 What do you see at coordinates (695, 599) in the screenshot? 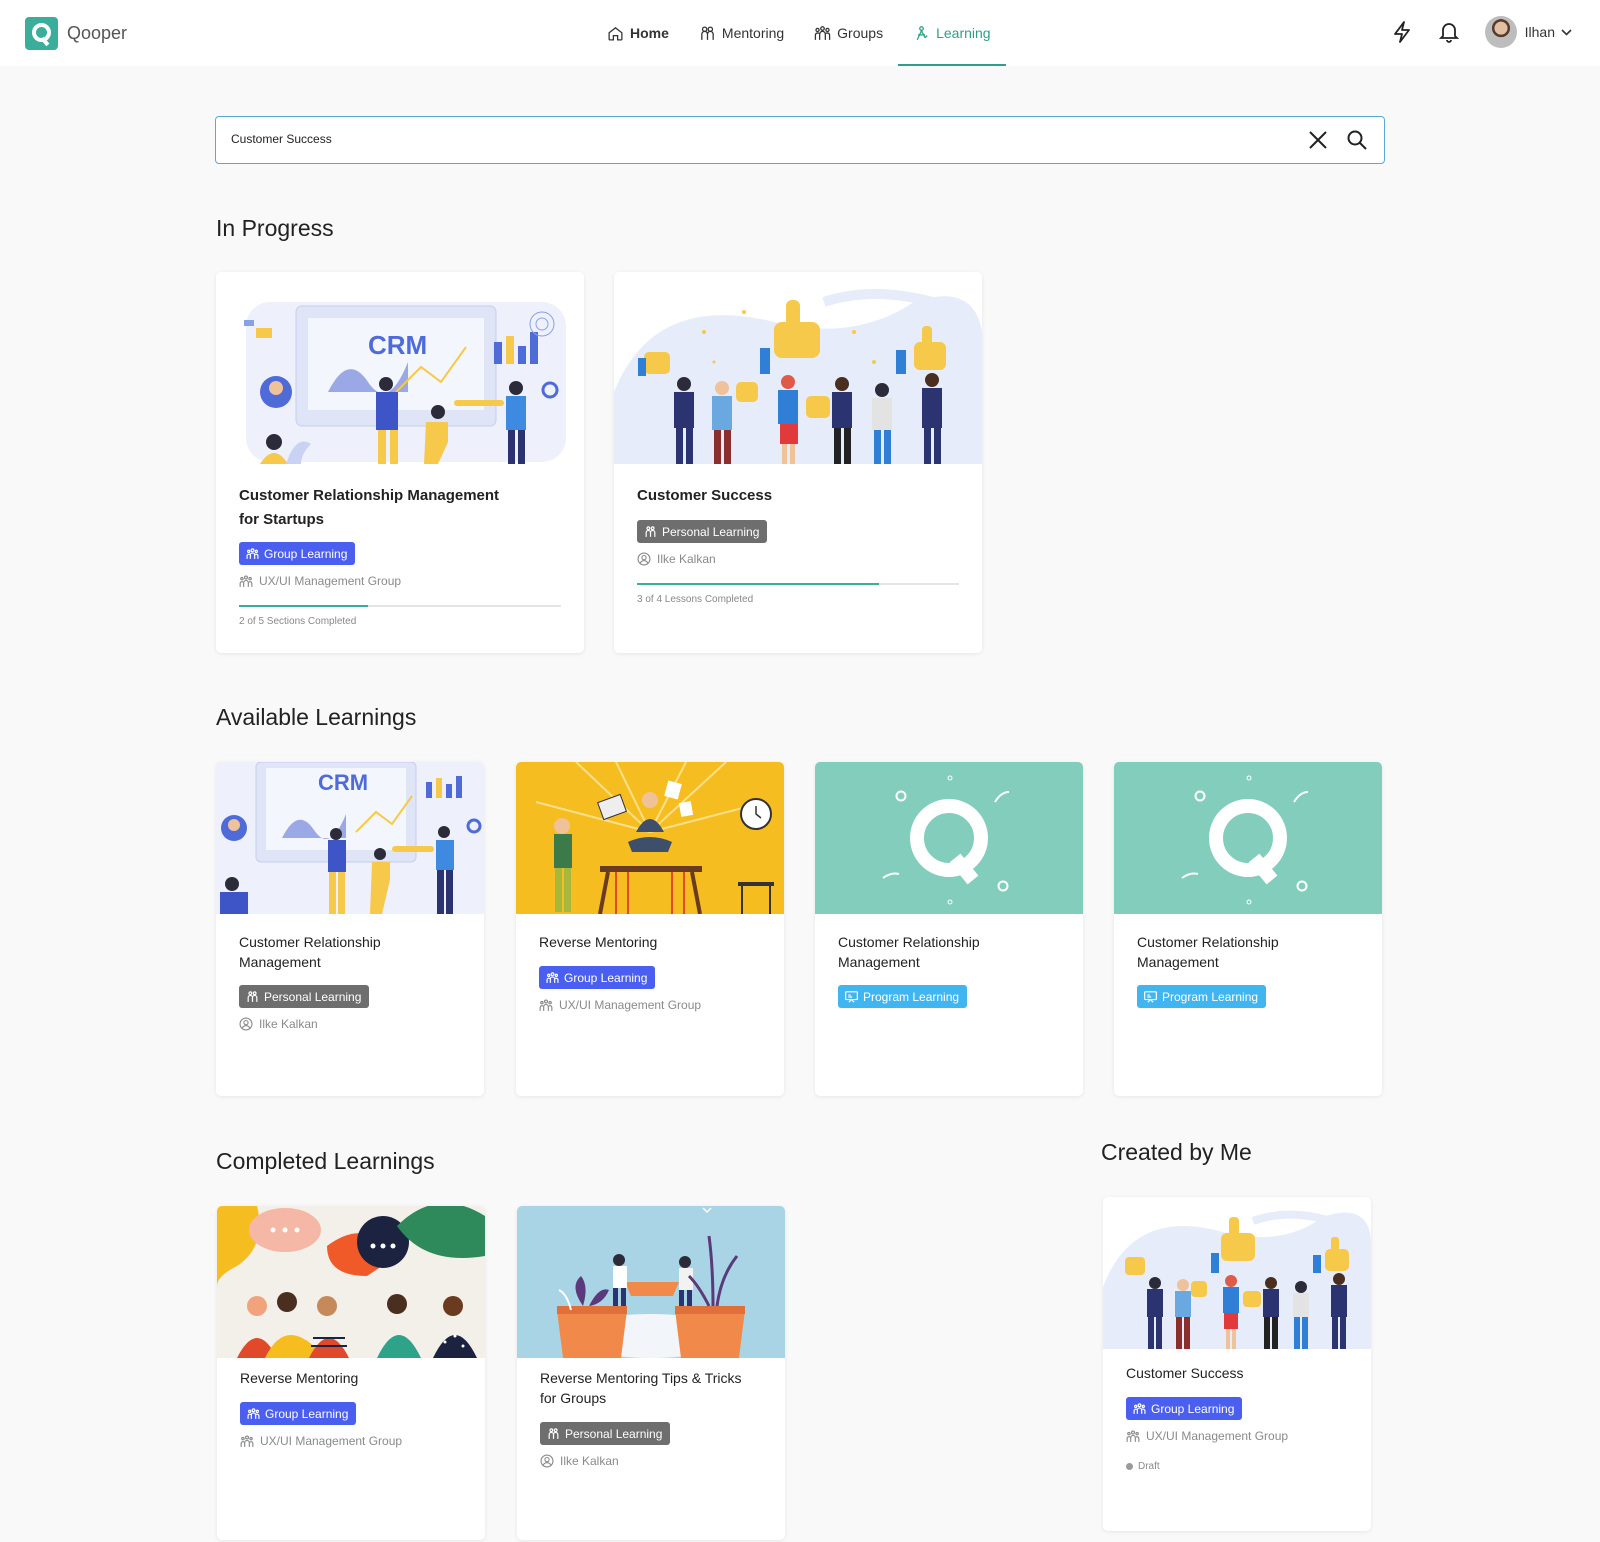
I see `progress-label: 3 of 4 Lessons Completed` at bounding box center [695, 599].